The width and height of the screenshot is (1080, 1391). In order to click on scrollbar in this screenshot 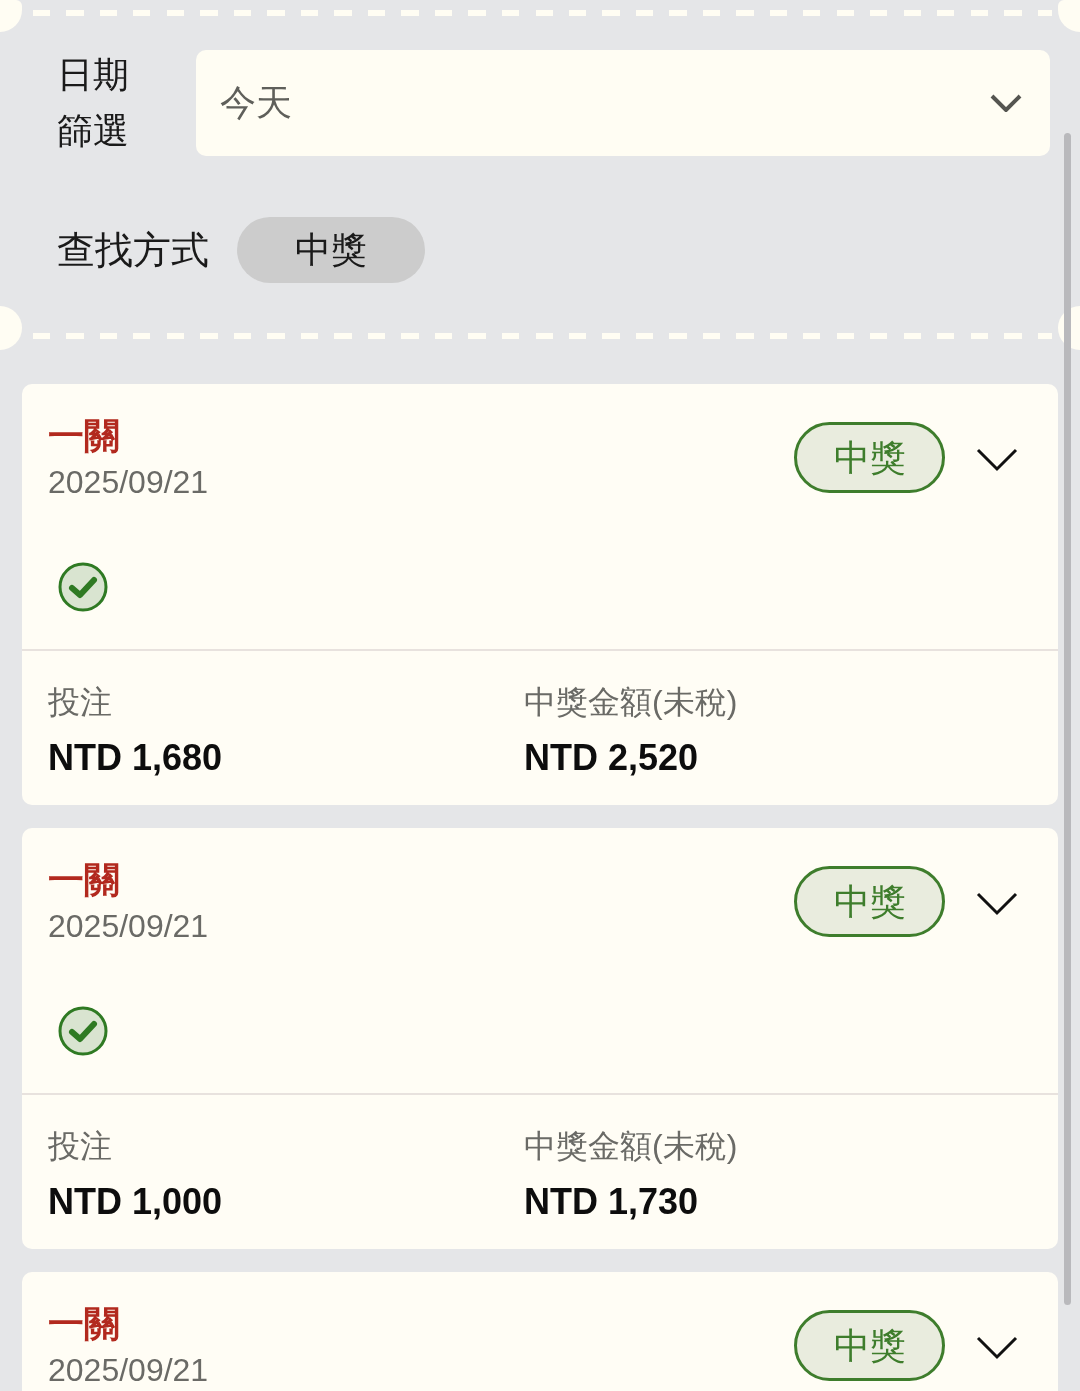, I will do `click(1067, 719)`.